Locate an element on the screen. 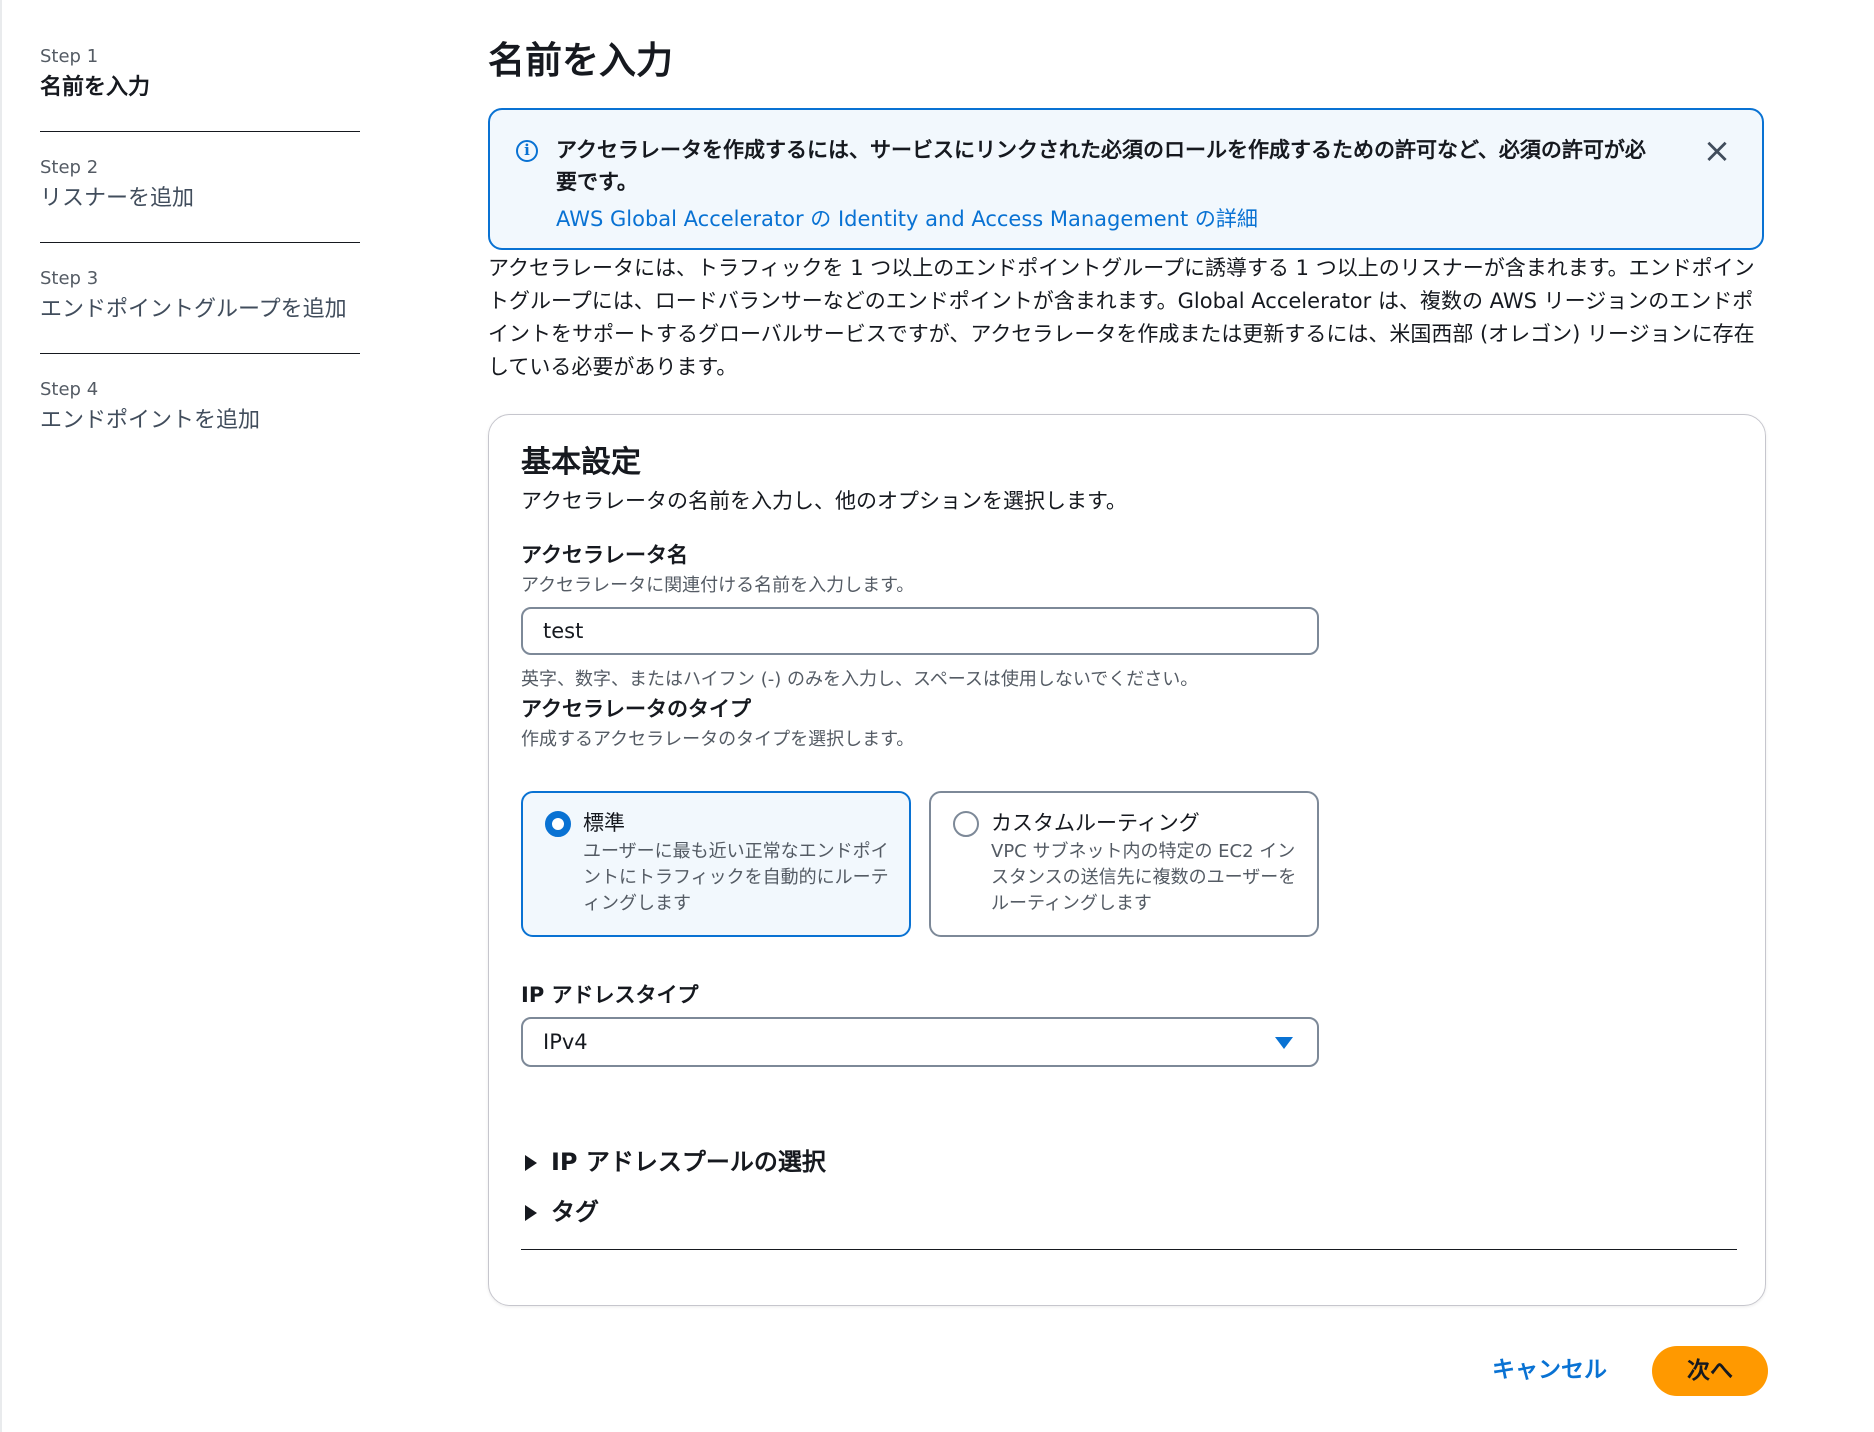 The image size is (1874, 1432). ip-address-type-label: IP アドレスタイプ is located at coordinates (610, 995).